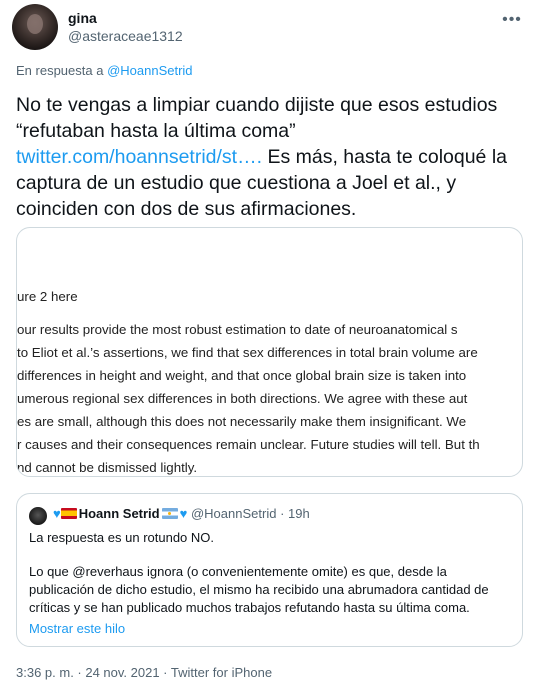 This screenshot has height=697, width=538. Describe the element at coordinates (35, 27) in the screenshot. I see `author-avatar` at that location.